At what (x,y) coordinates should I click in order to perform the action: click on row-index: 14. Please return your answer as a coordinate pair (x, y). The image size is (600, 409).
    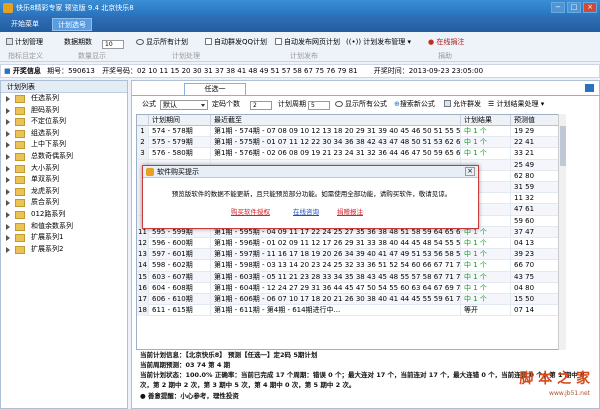
    Looking at the image, I should click on (143, 266).